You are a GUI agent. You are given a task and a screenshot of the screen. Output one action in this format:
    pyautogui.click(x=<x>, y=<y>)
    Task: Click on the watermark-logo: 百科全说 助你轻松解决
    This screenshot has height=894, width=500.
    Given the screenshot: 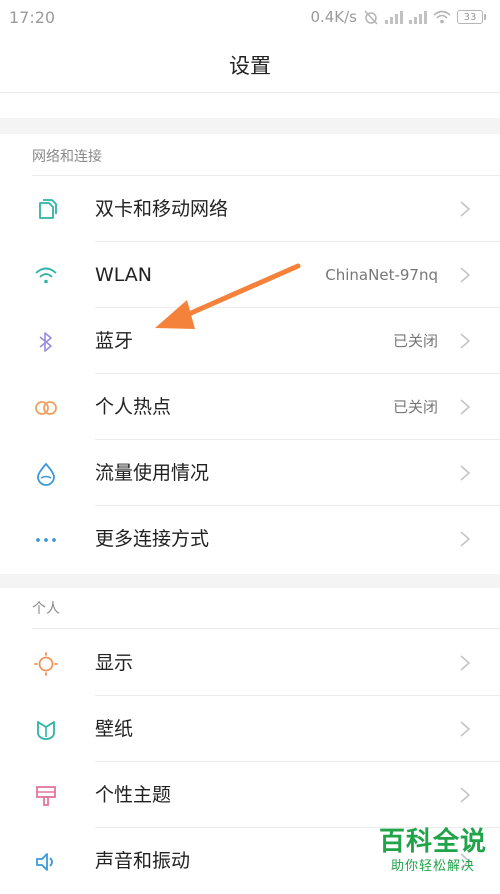 What is the action you would take?
    pyautogui.click(x=433, y=851)
    